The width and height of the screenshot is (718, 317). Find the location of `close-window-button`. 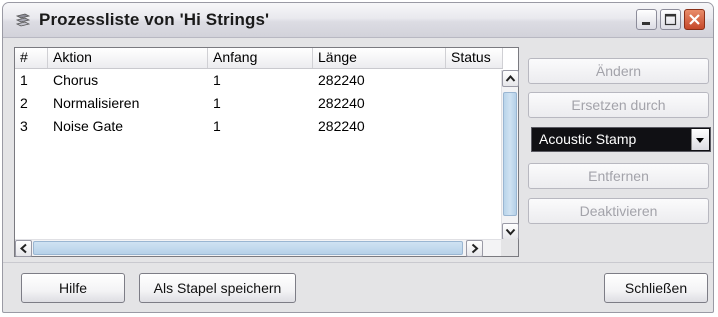

close-window-button is located at coordinates (694, 19).